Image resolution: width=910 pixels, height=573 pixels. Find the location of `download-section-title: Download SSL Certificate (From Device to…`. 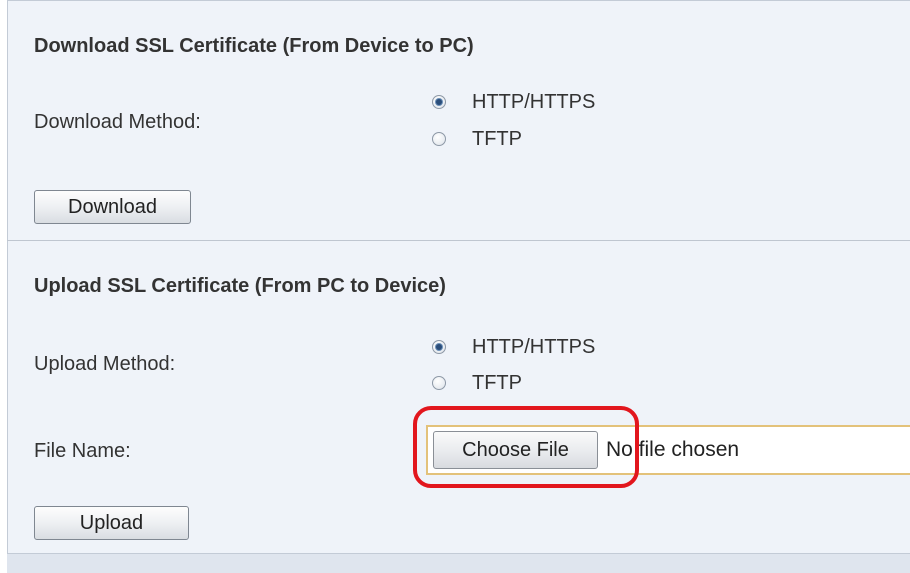

download-section-title: Download SSL Certificate (From Device to… is located at coordinates (254, 46).